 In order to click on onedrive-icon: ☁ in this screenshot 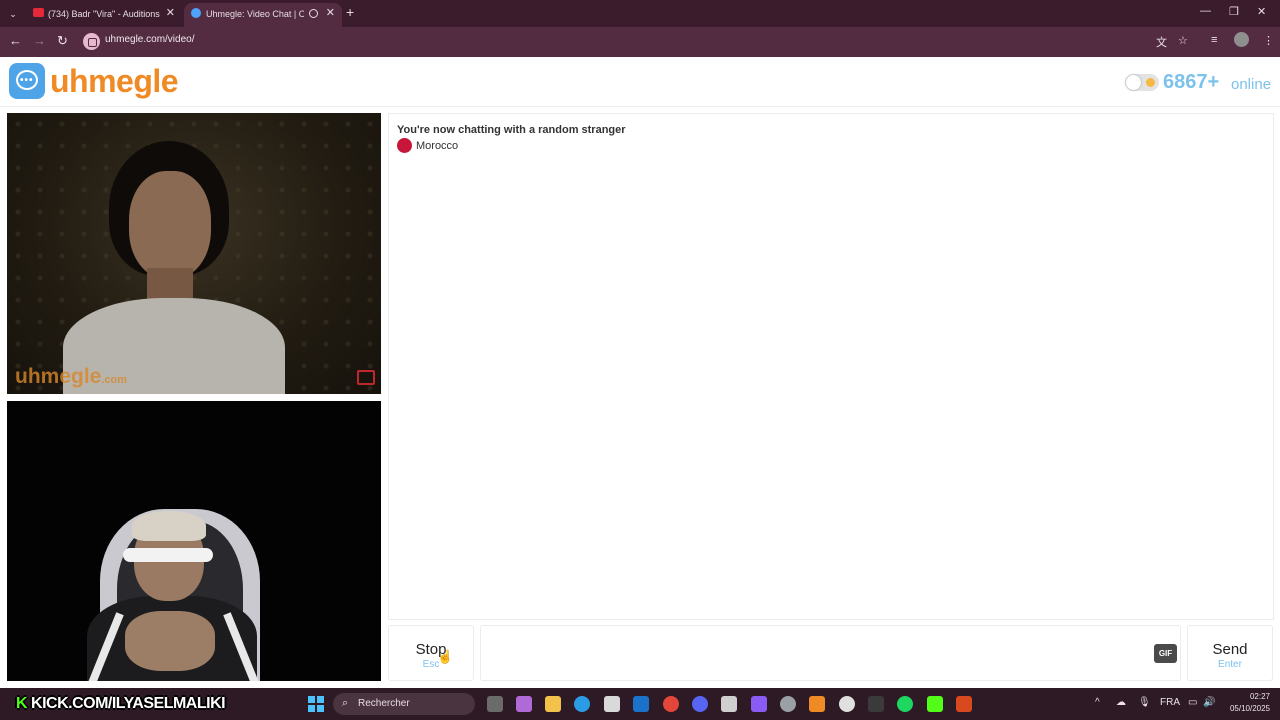, I will do `click(1121, 702)`.